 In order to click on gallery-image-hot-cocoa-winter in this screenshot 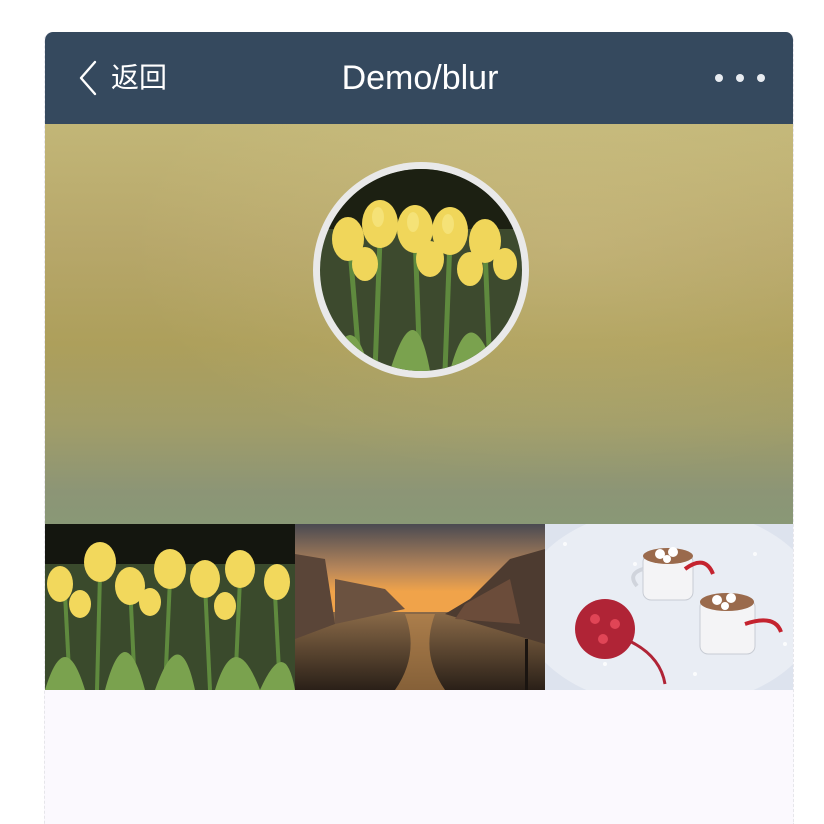, I will do `click(669, 607)`.